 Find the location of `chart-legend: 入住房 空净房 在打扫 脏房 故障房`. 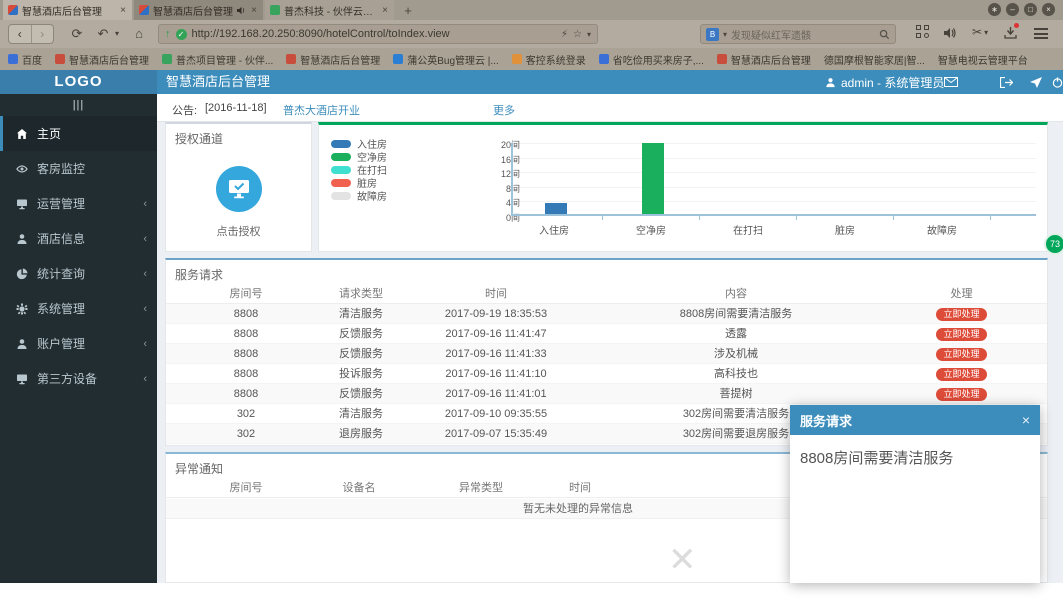

chart-legend: 入住房 空净房 在打扫 脏房 故障房 is located at coordinates (359, 170).